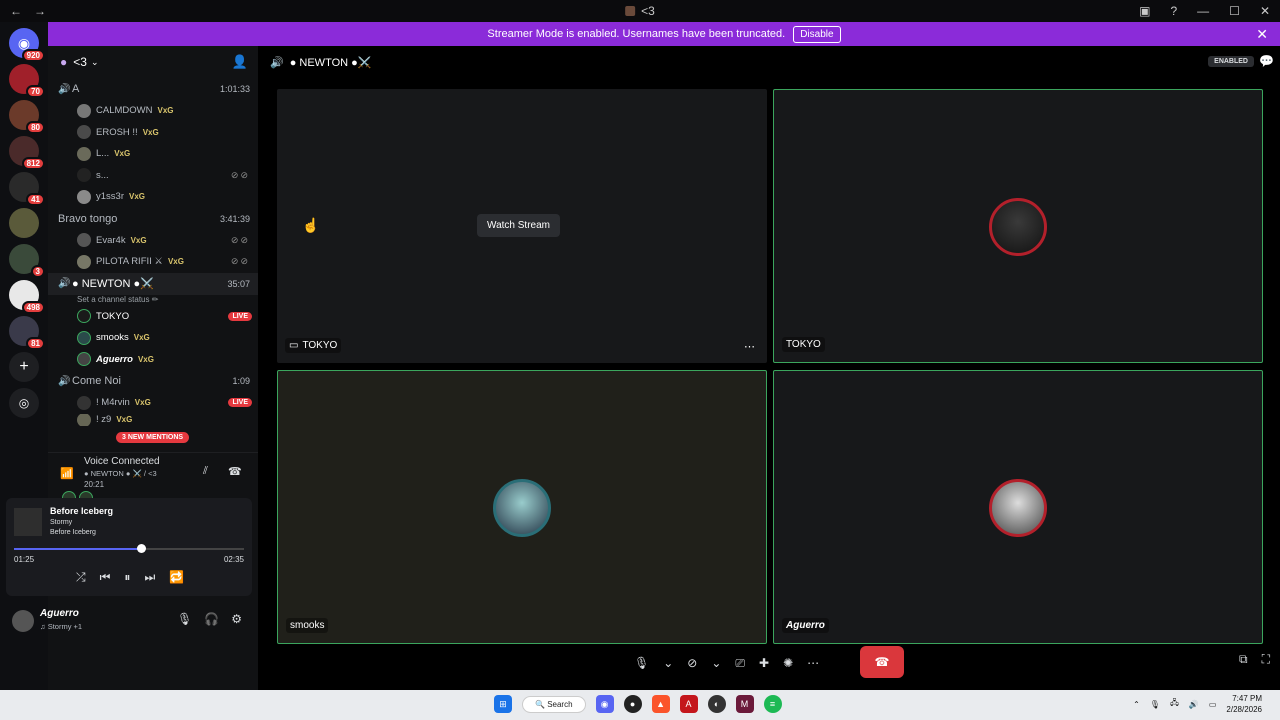 This screenshot has width=1280, height=720. What do you see at coordinates (688, 704) in the screenshot?
I see `acrobat-app-icon: A` at bounding box center [688, 704].